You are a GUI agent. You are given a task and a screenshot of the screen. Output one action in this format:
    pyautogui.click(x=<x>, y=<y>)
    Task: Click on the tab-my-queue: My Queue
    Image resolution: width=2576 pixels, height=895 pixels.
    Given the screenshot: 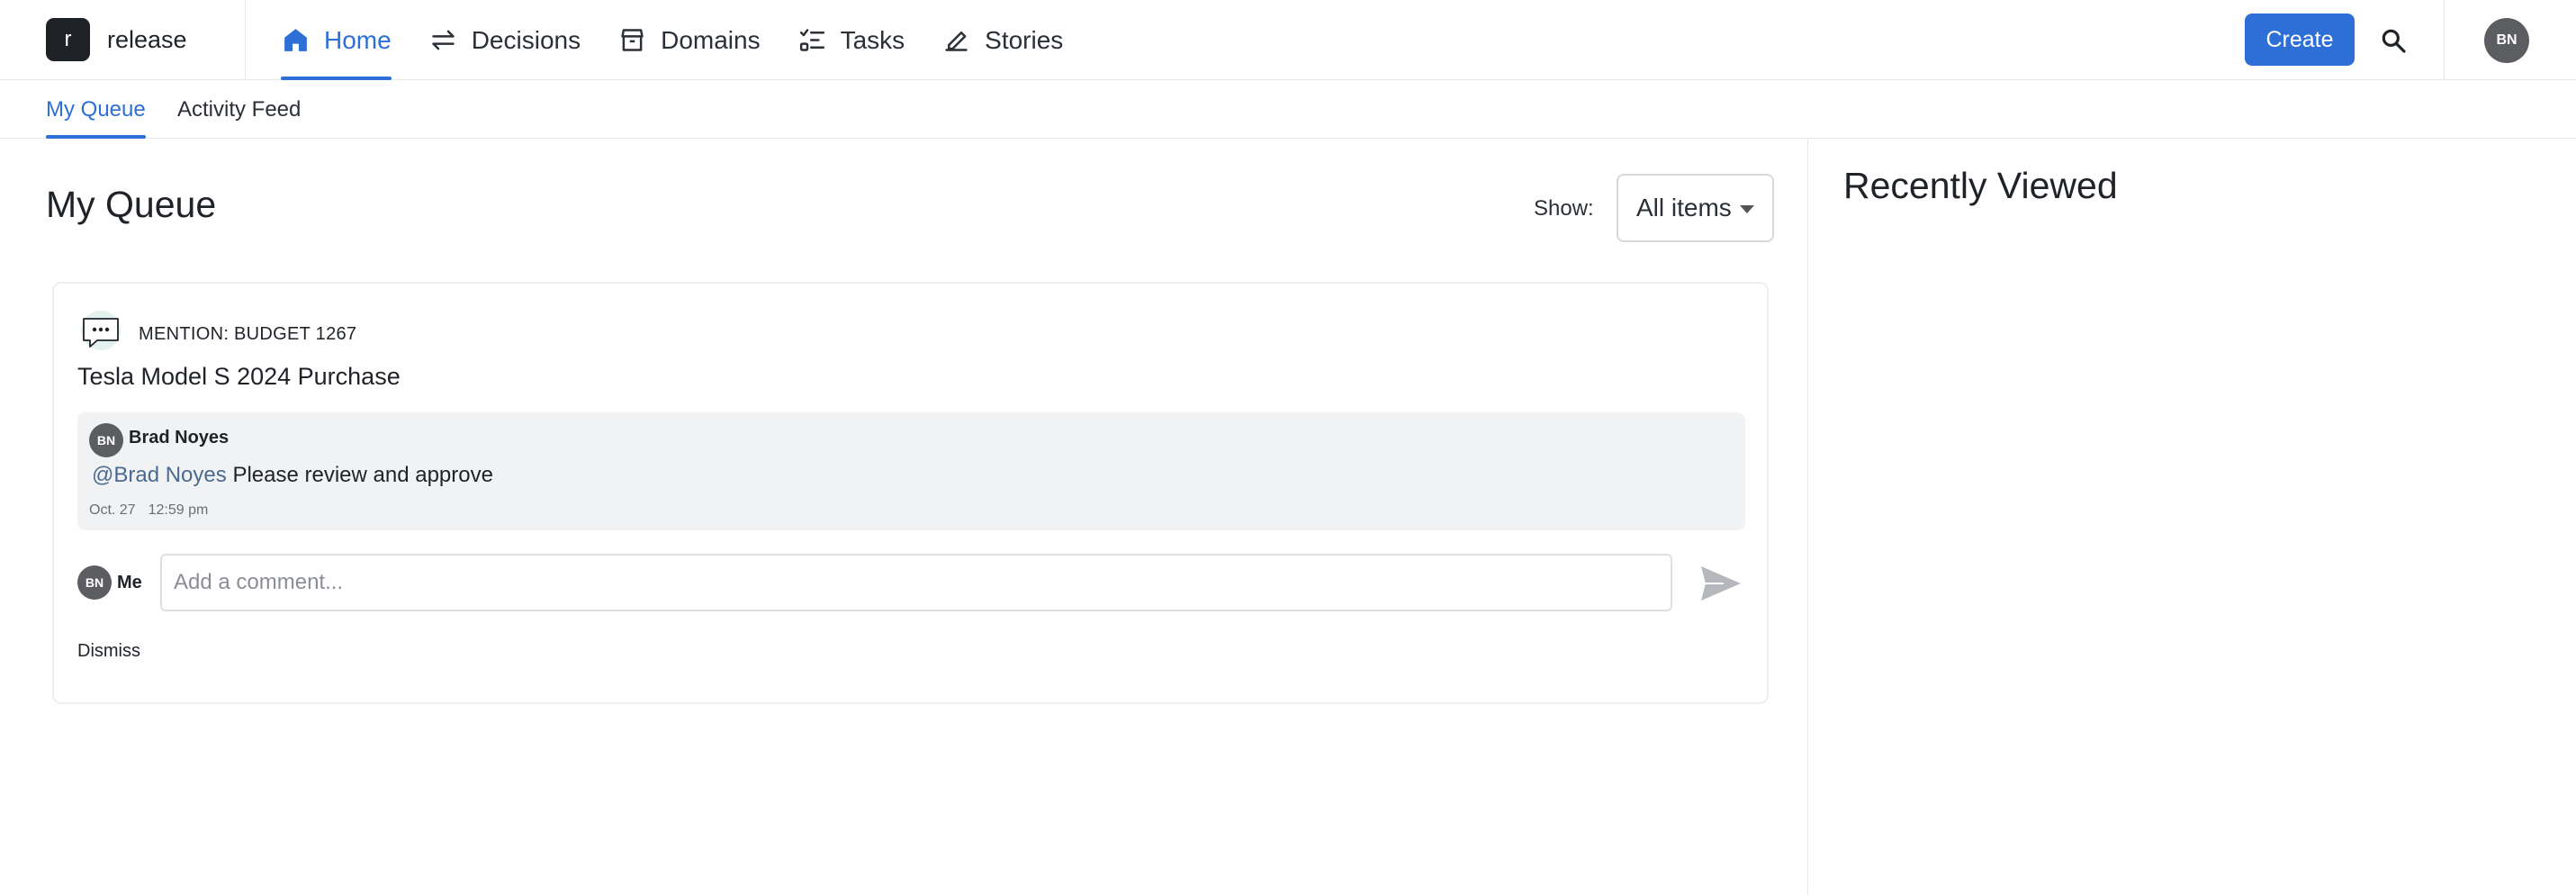 What is the action you would take?
    pyautogui.click(x=96, y=109)
    